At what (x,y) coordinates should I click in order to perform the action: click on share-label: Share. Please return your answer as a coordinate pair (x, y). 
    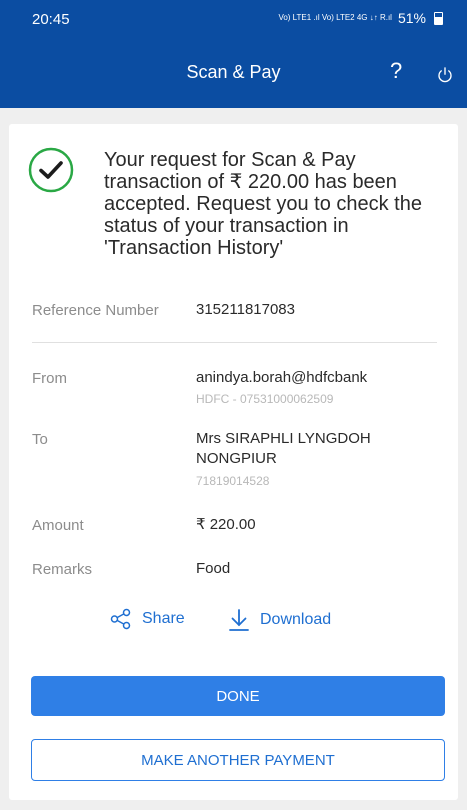
    Looking at the image, I should click on (163, 618).